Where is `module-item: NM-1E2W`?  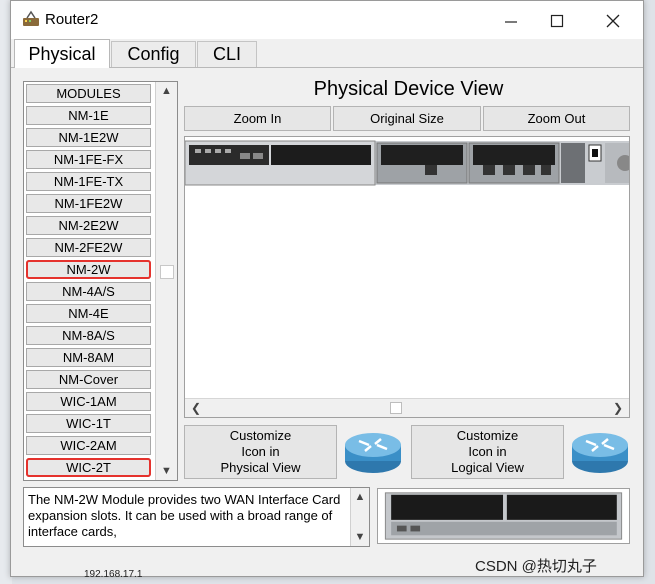 module-item: NM-1E2W is located at coordinates (88, 137).